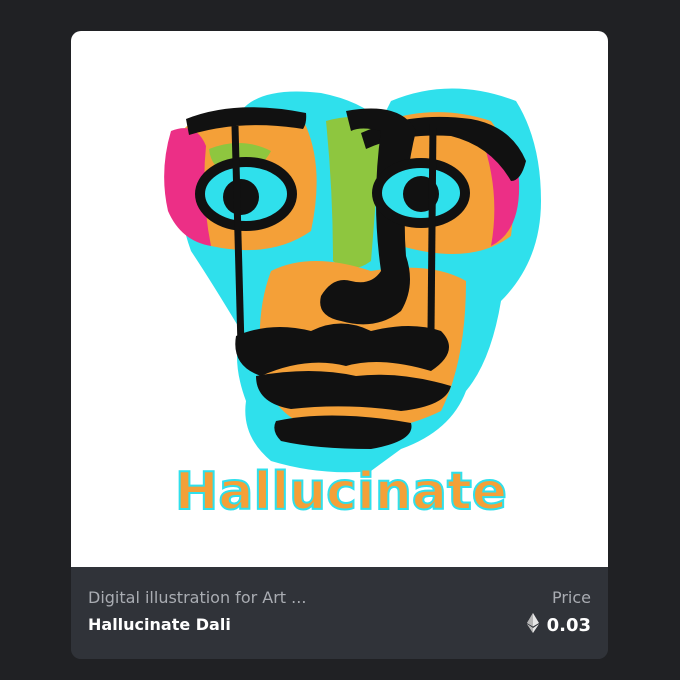 This screenshot has height=680, width=680. What do you see at coordinates (532, 625) in the screenshot?
I see `ethereum-icon` at bounding box center [532, 625].